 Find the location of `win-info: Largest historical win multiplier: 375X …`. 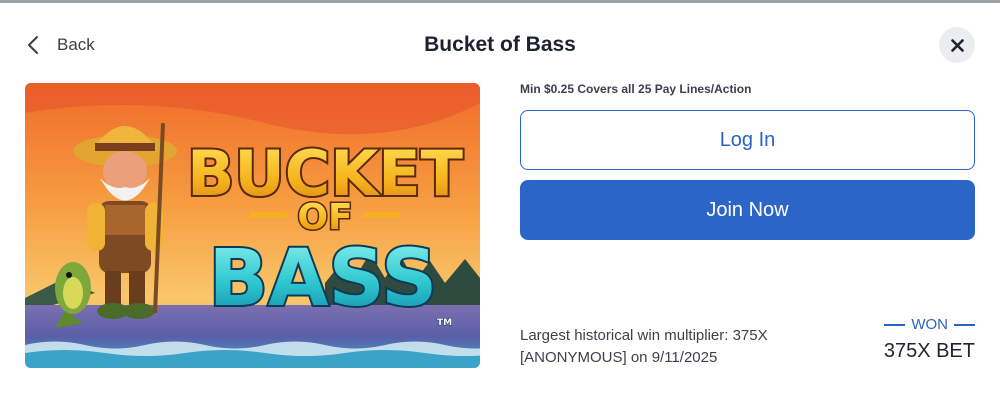

win-info: Largest historical win multiplier: 375X … is located at coordinates (644, 347).